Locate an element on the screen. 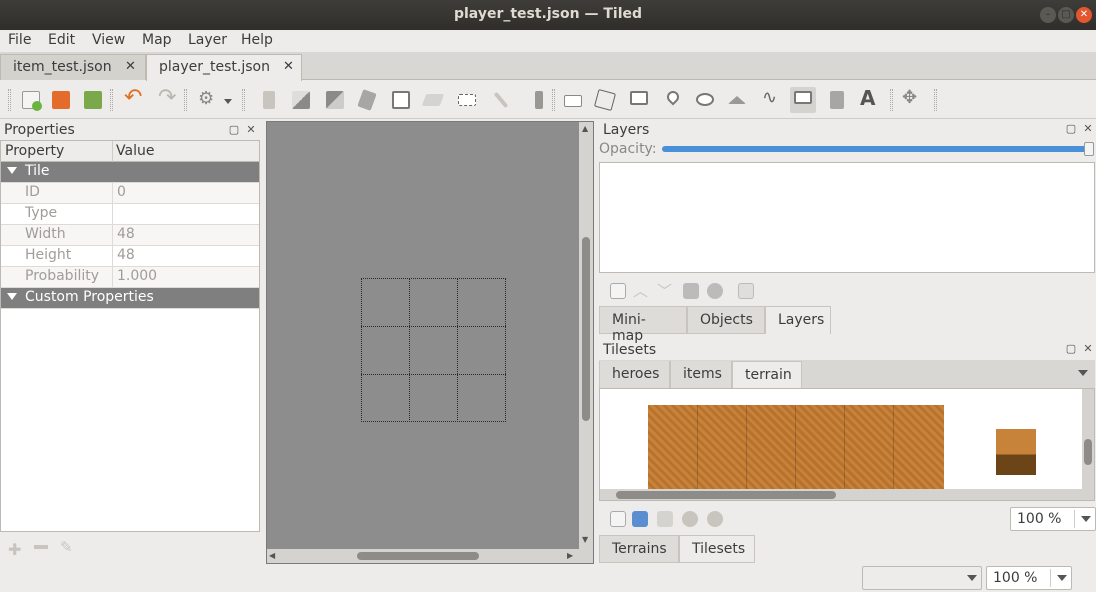 The width and height of the screenshot is (1096, 592). add-property-icon: ✚ is located at coordinates (14, 549).